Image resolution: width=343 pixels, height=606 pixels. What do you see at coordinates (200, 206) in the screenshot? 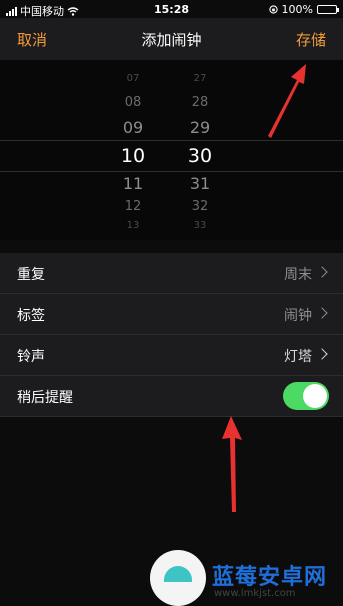
I see `minute-option: 32` at bounding box center [200, 206].